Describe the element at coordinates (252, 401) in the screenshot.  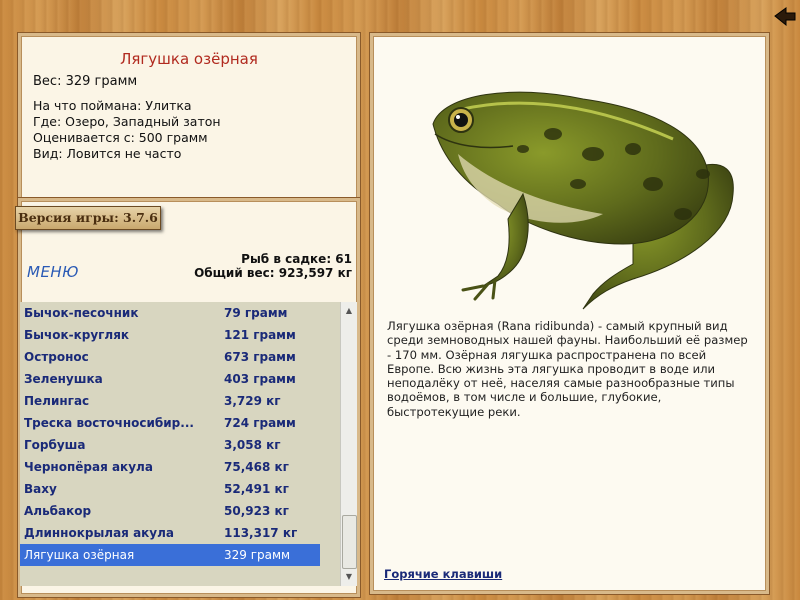
I see `list-item-weight: 3,729 кг` at that location.